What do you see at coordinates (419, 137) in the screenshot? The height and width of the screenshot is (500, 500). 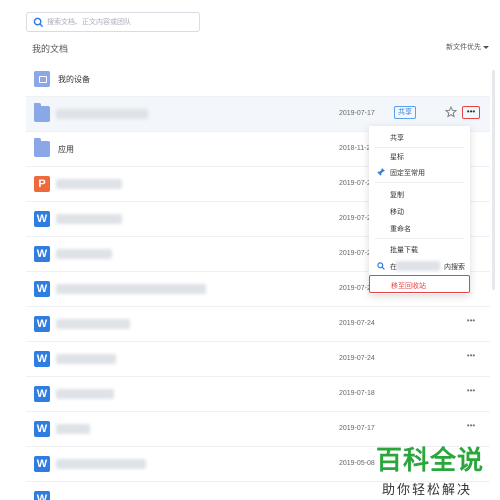 I see `menu-item-share: 共享` at bounding box center [419, 137].